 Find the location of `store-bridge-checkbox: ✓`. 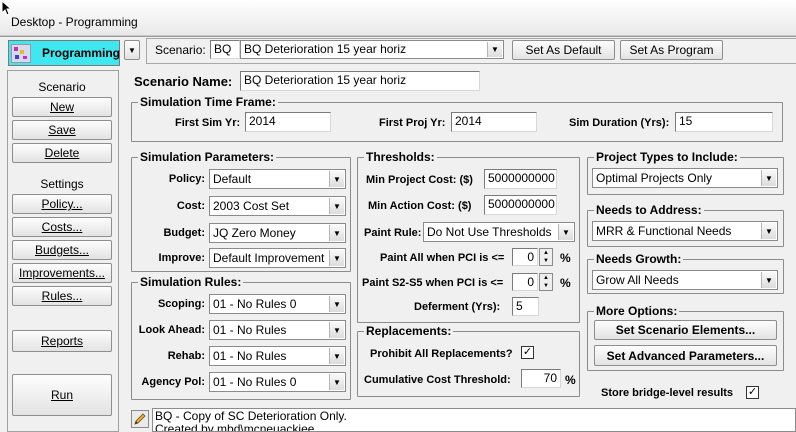

store-bridge-checkbox: ✓ is located at coordinates (752, 392).